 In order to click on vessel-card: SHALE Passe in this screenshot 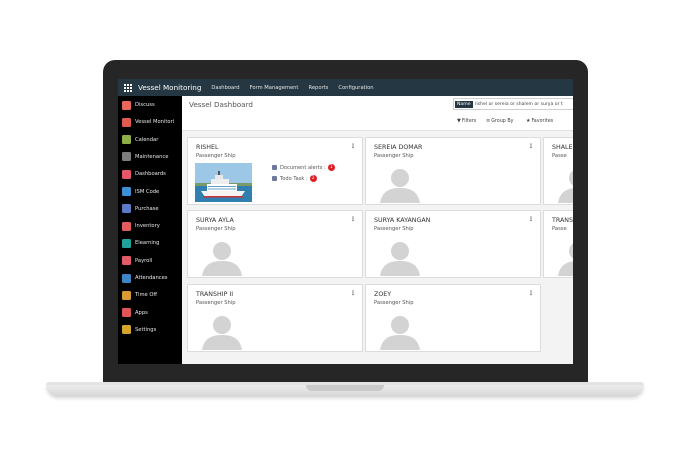, I will do `click(558, 171)`.